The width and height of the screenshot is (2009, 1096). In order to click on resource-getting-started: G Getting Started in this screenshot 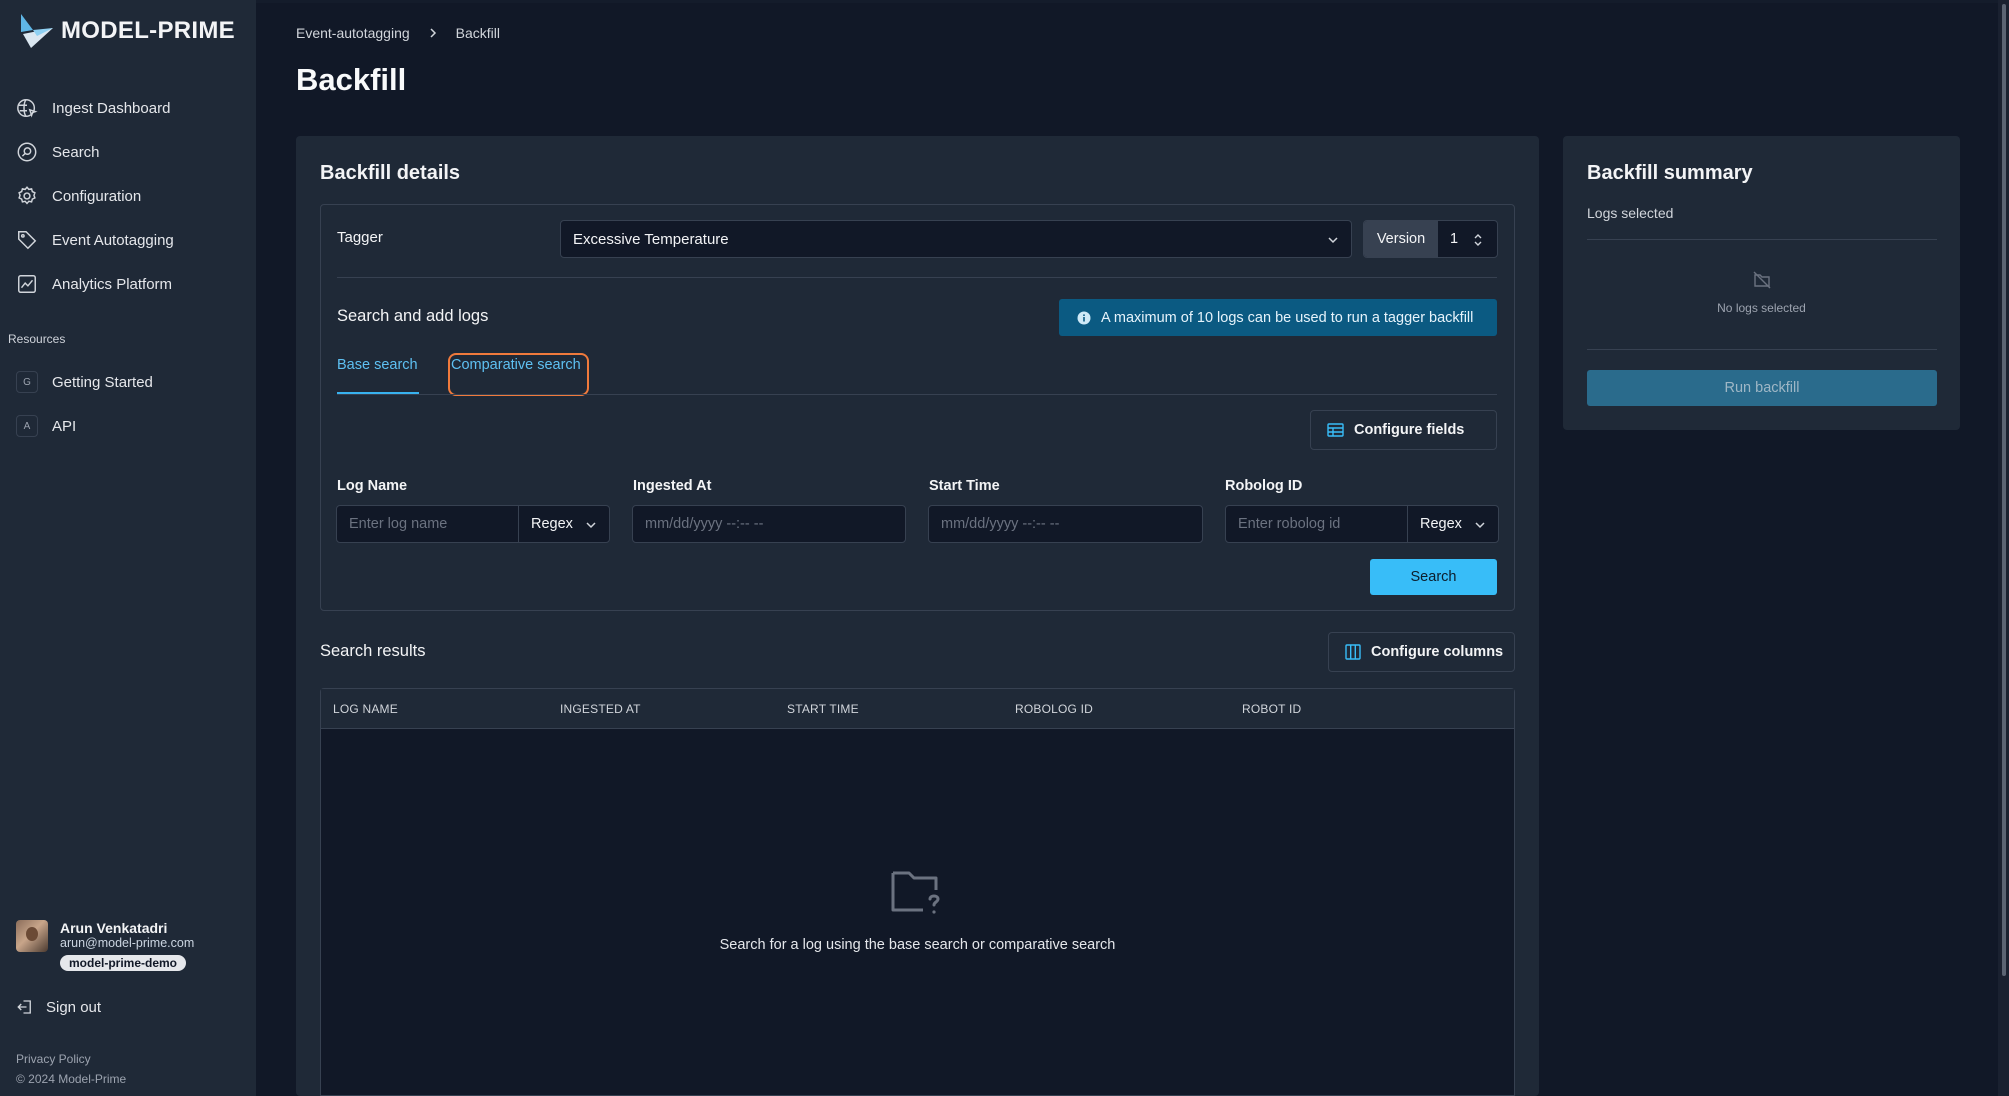, I will do `click(128, 382)`.